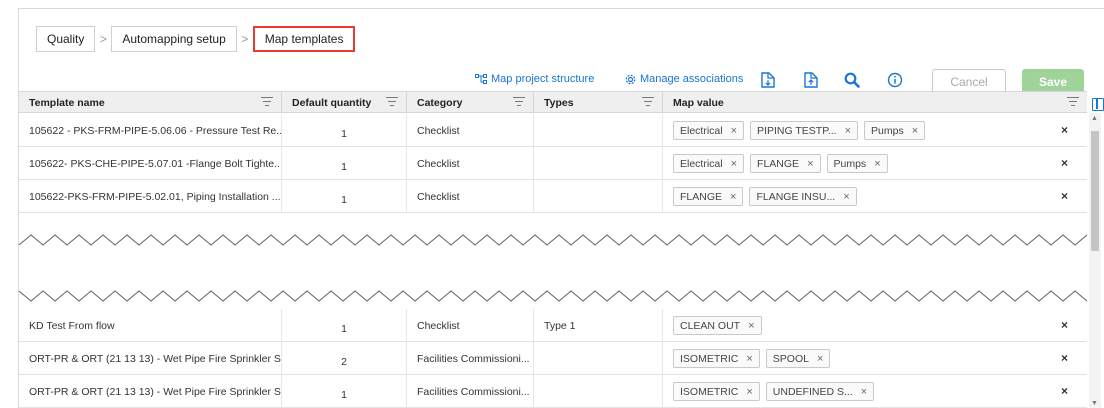 This screenshot has width=1104, height=408. What do you see at coordinates (895, 80) in the screenshot?
I see `info-icon` at bounding box center [895, 80].